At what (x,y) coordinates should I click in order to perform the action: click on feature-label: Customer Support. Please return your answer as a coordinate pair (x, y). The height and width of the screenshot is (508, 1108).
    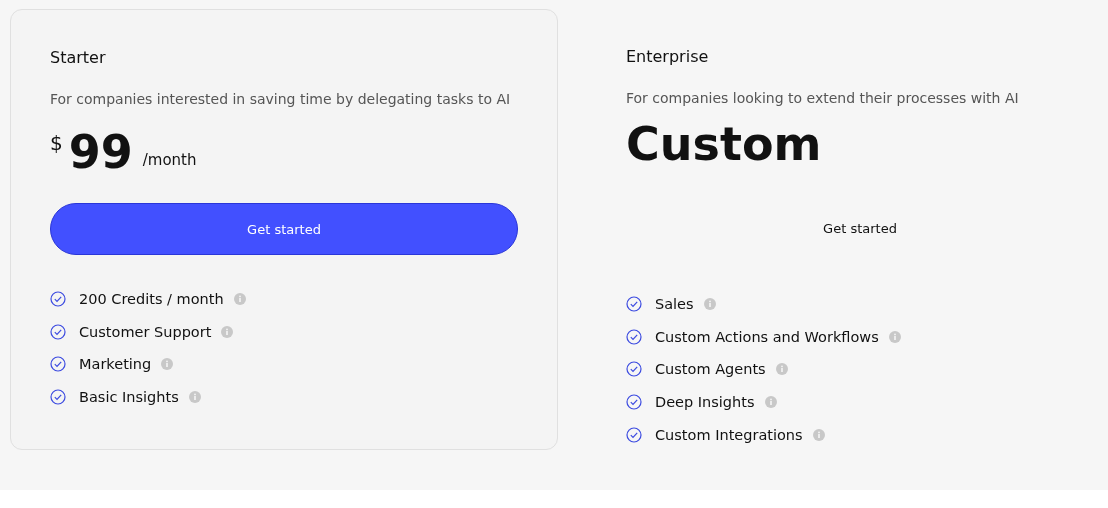
    Looking at the image, I should click on (145, 331).